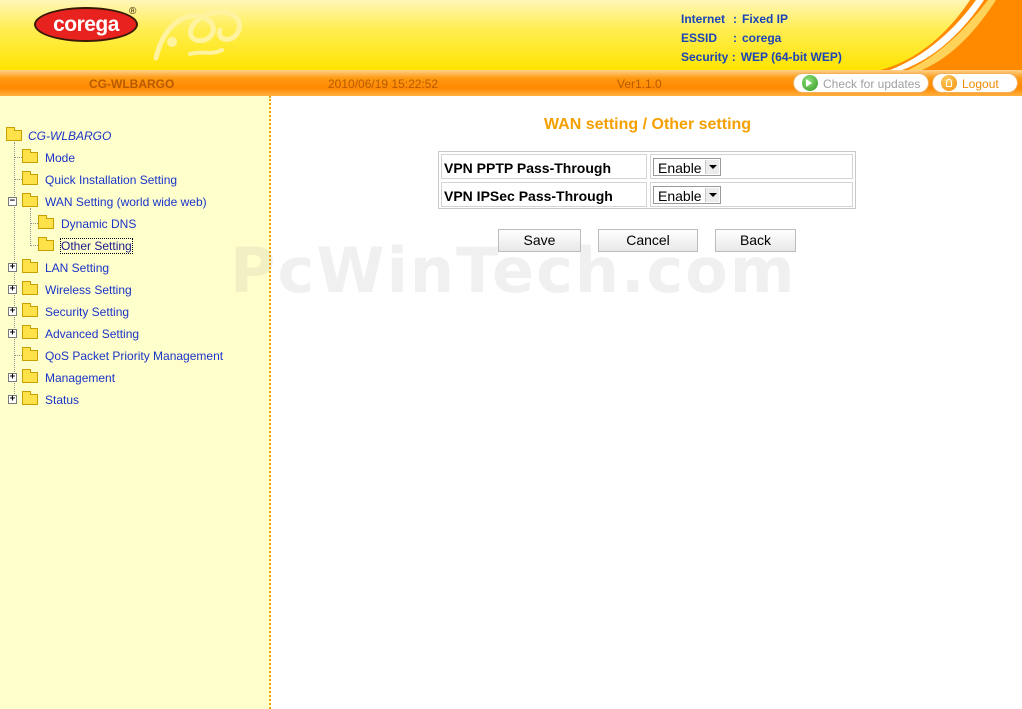 The image size is (1022, 709). I want to click on model-name: CG-WLBARGO, so click(132, 84).